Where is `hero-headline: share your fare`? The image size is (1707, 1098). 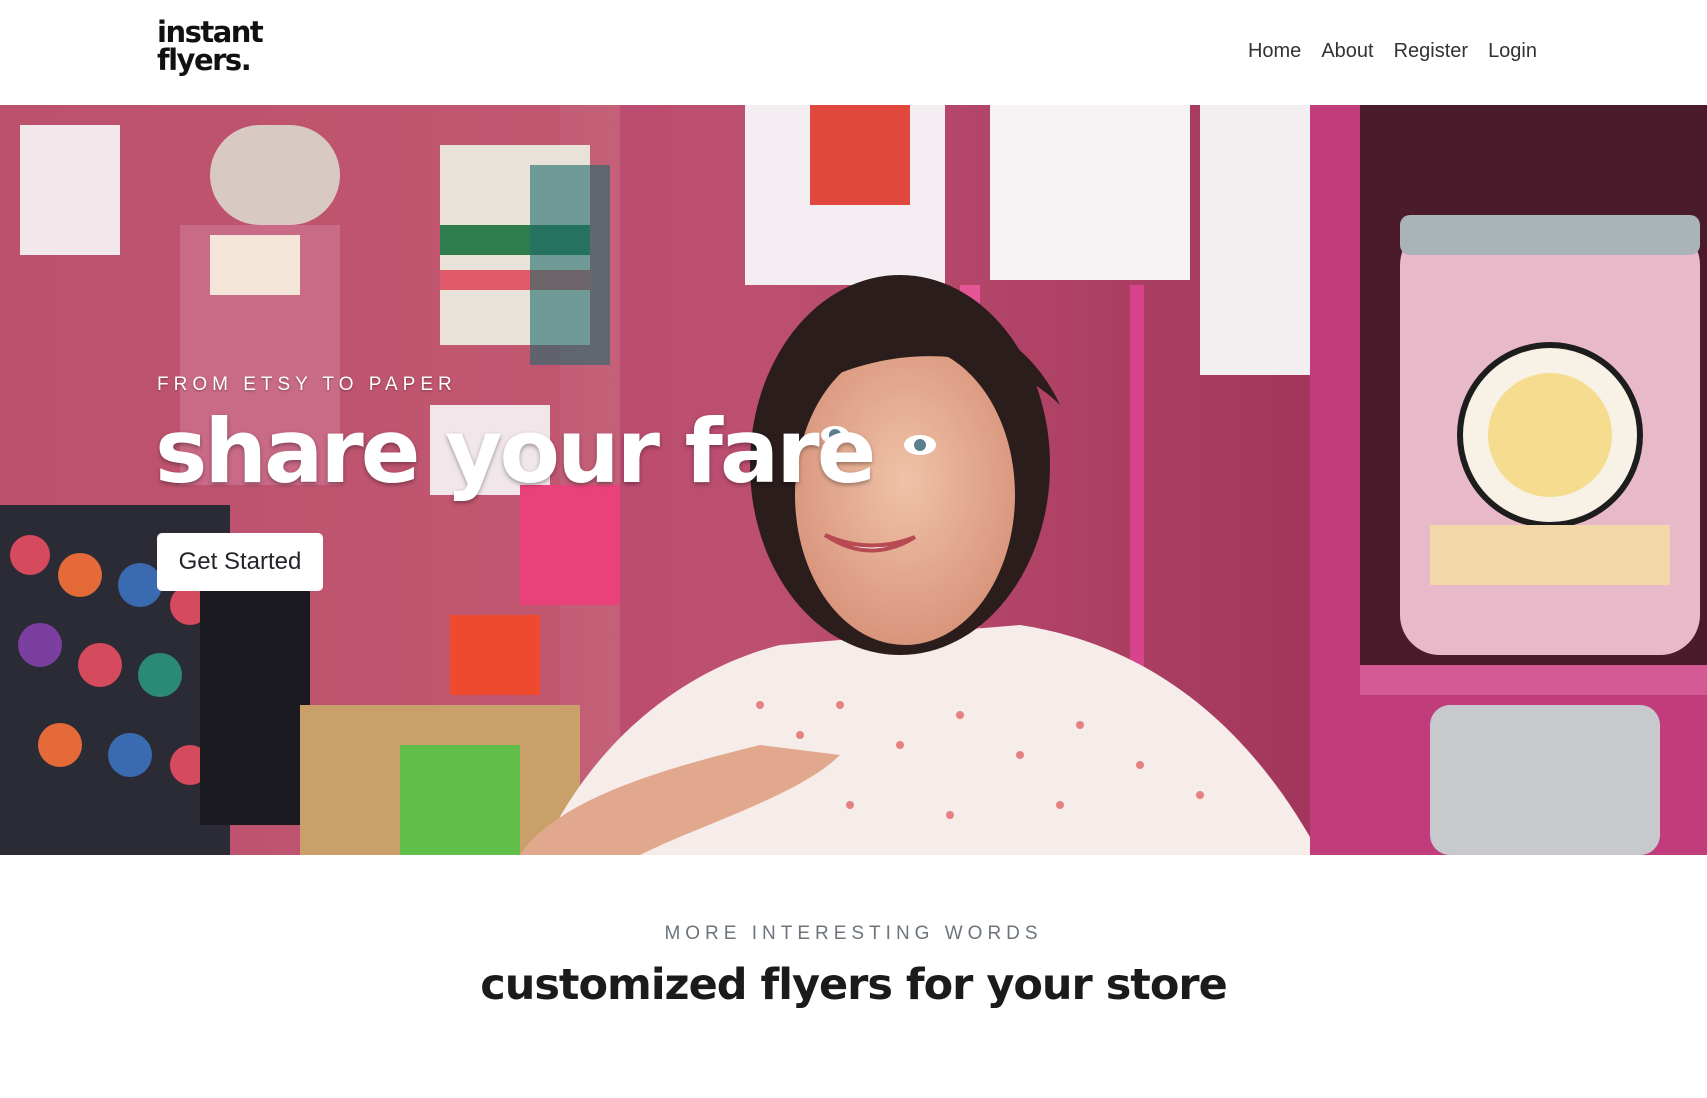 hero-headline: share your fare is located at coordinates (515, 451).